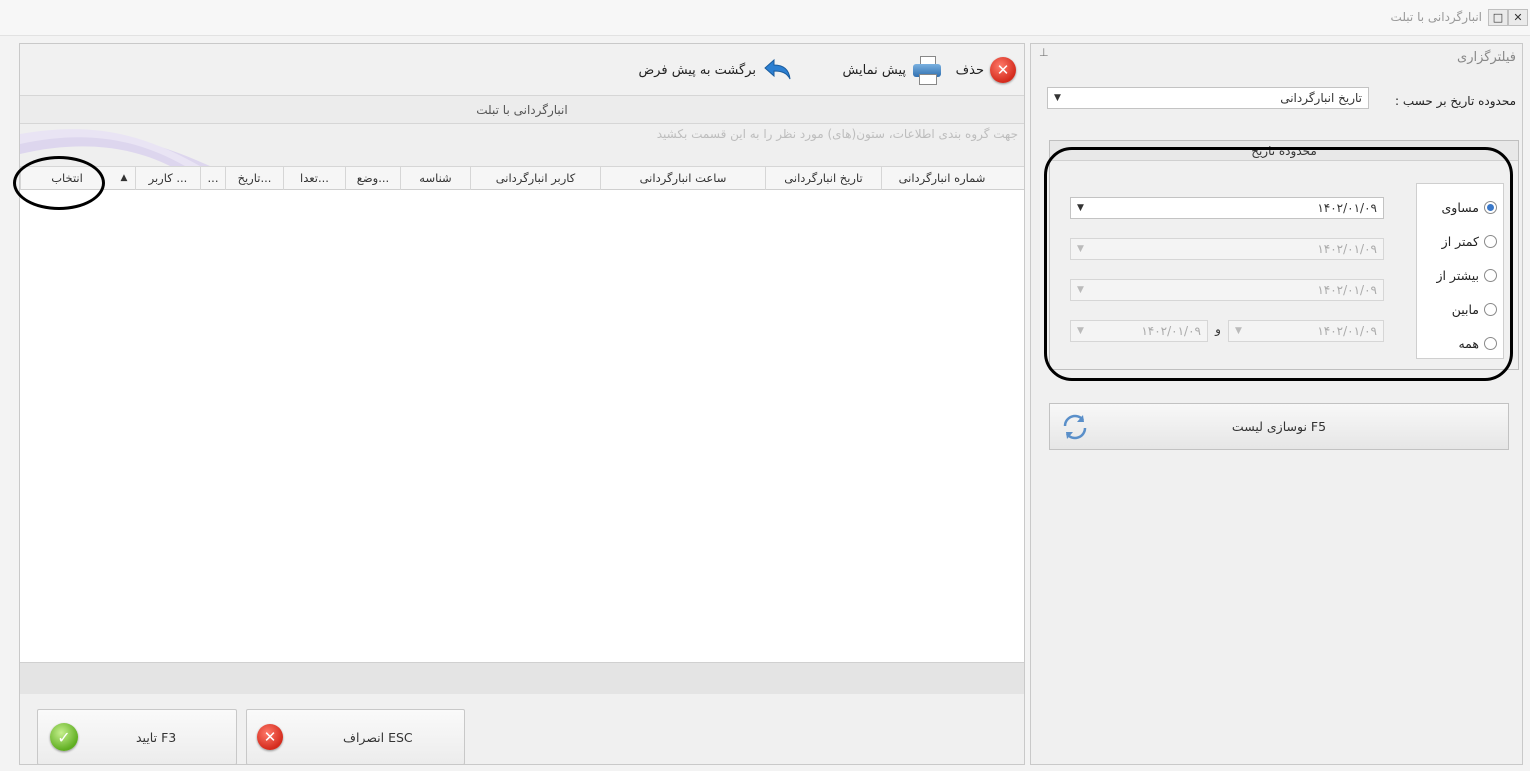  I want to click on printer-icon, so click(927, 70).